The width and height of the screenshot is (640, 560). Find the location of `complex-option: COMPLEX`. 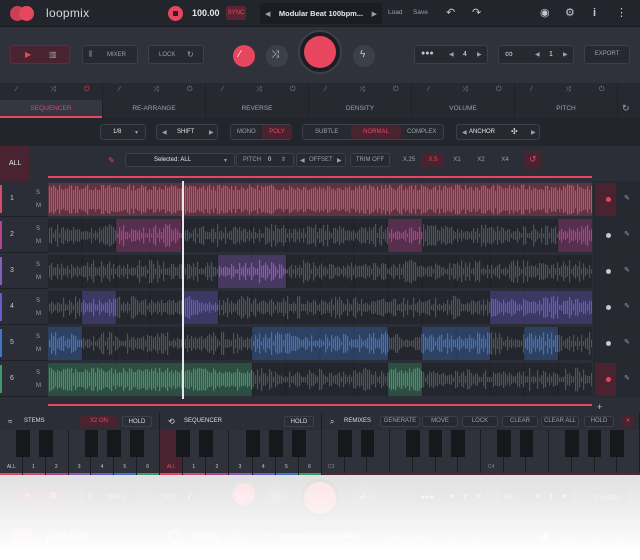

complex-option: COMPLEX is located at coordinates (421, 132).